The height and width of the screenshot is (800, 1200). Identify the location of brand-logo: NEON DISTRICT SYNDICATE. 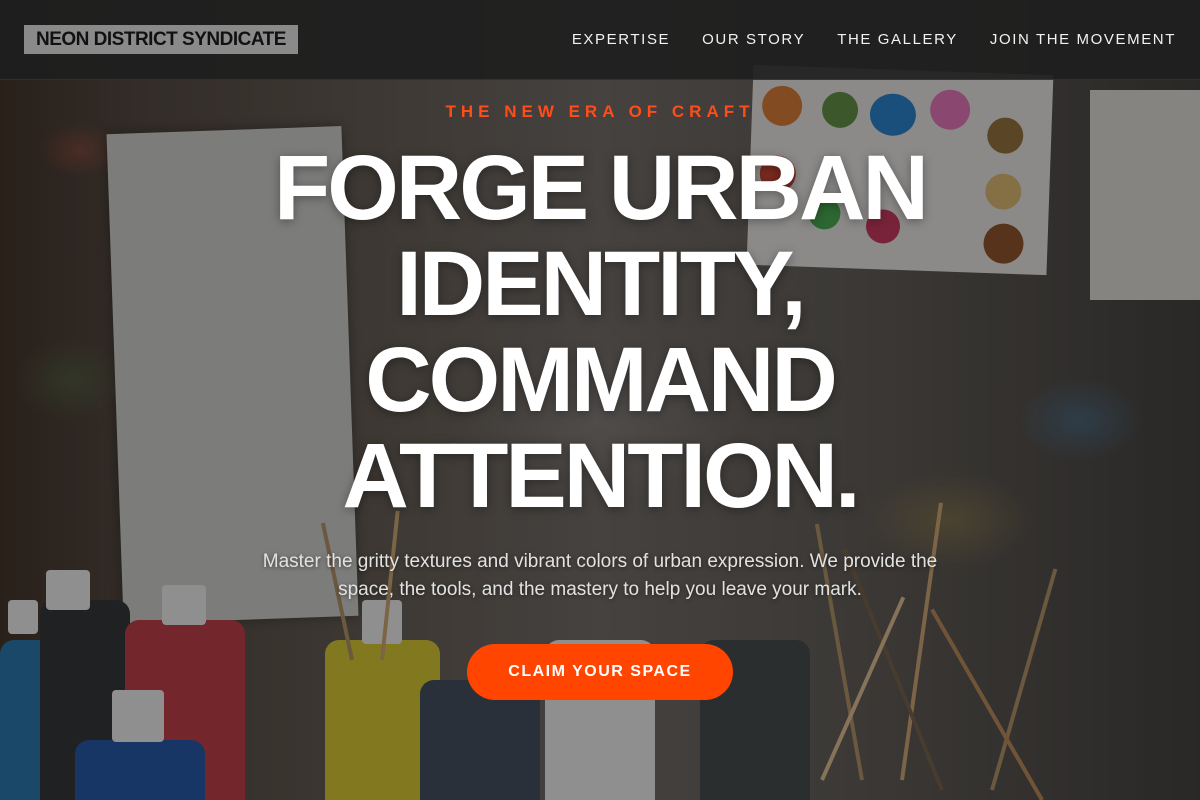
(161, 39).